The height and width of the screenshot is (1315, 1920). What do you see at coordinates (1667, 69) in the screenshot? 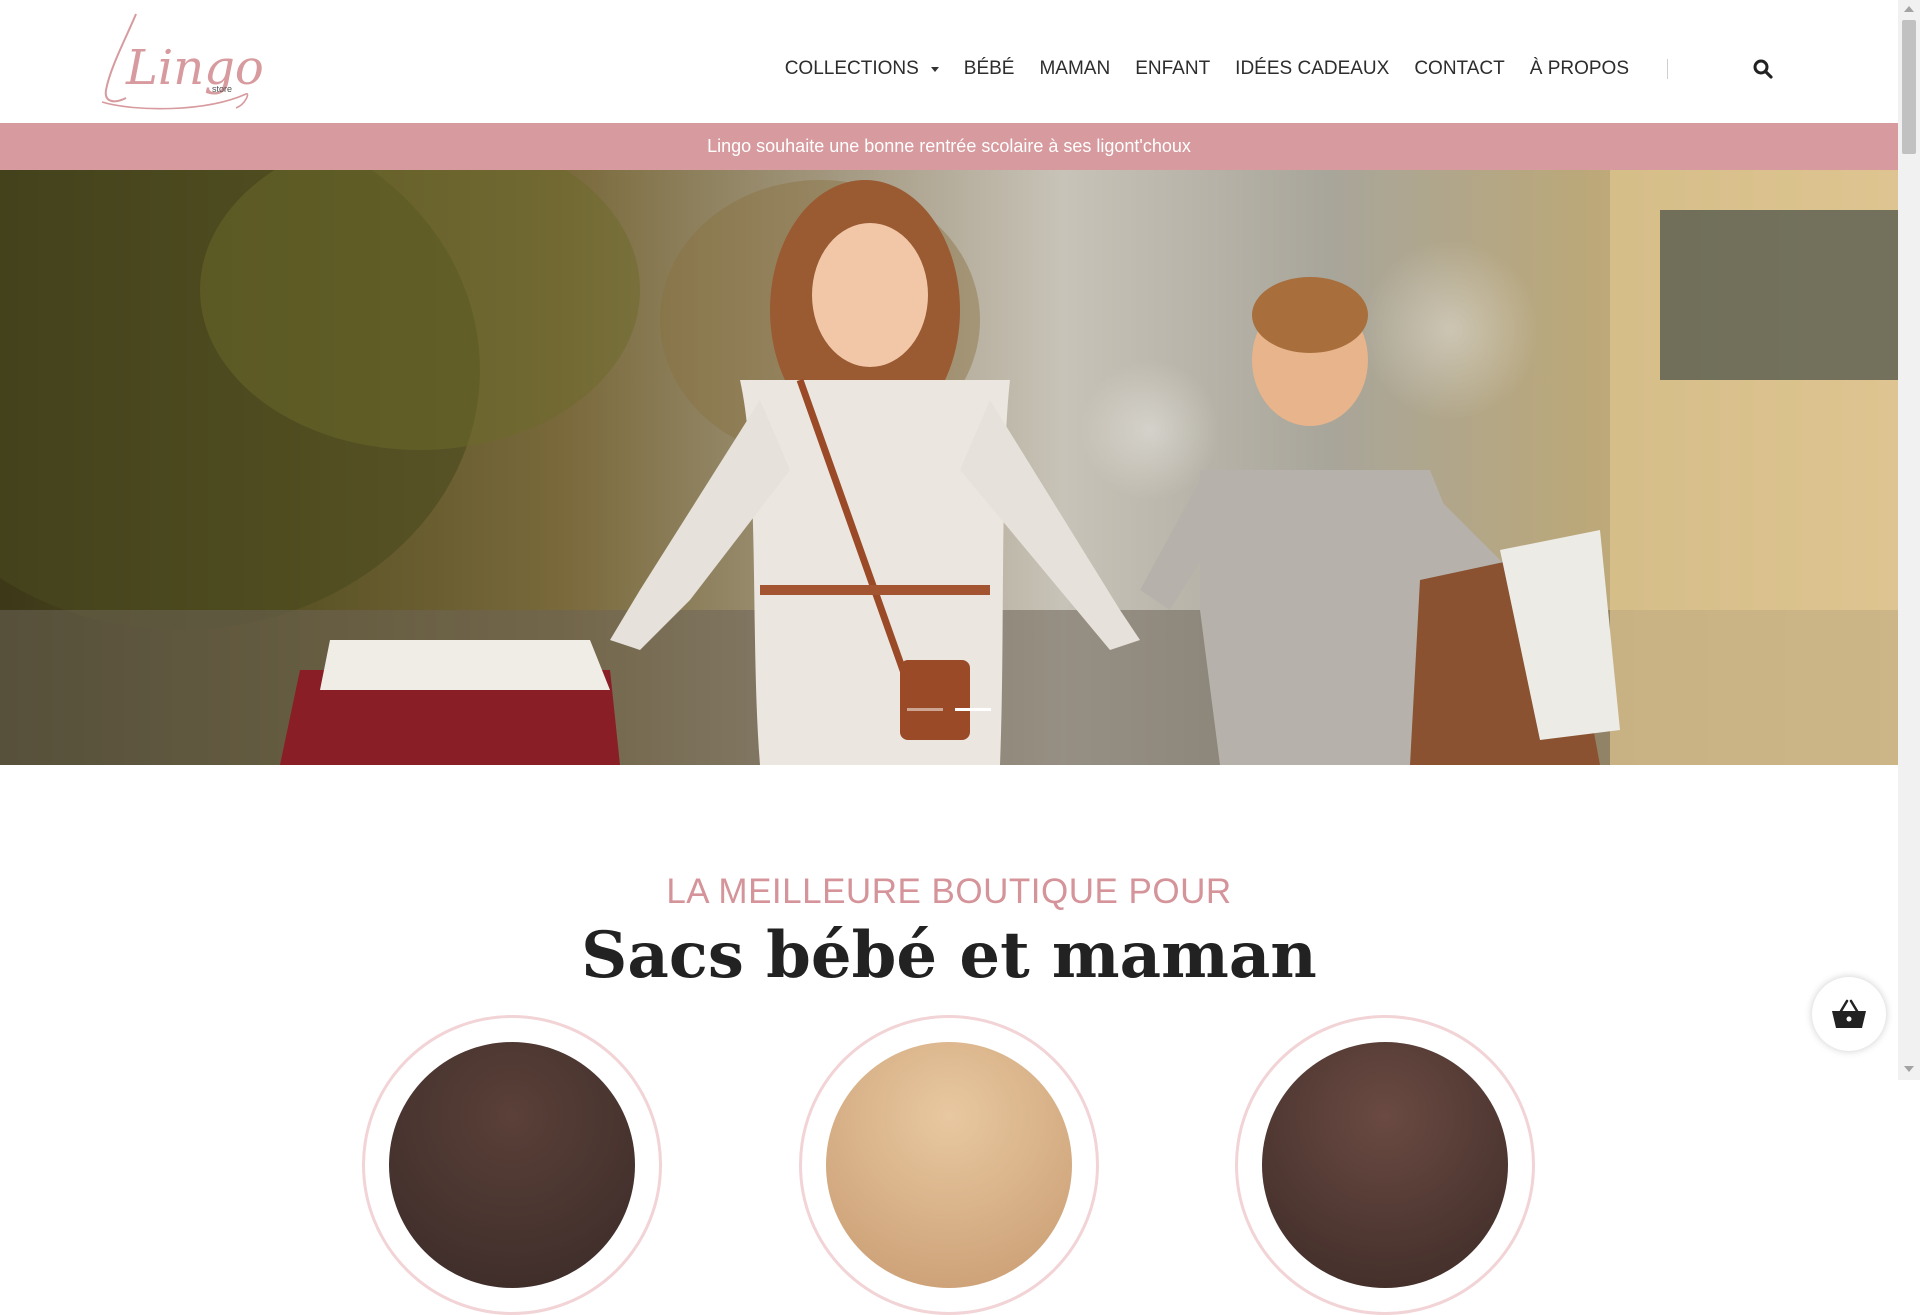
I see `nav-divider` at bounding box center [1667, 69].